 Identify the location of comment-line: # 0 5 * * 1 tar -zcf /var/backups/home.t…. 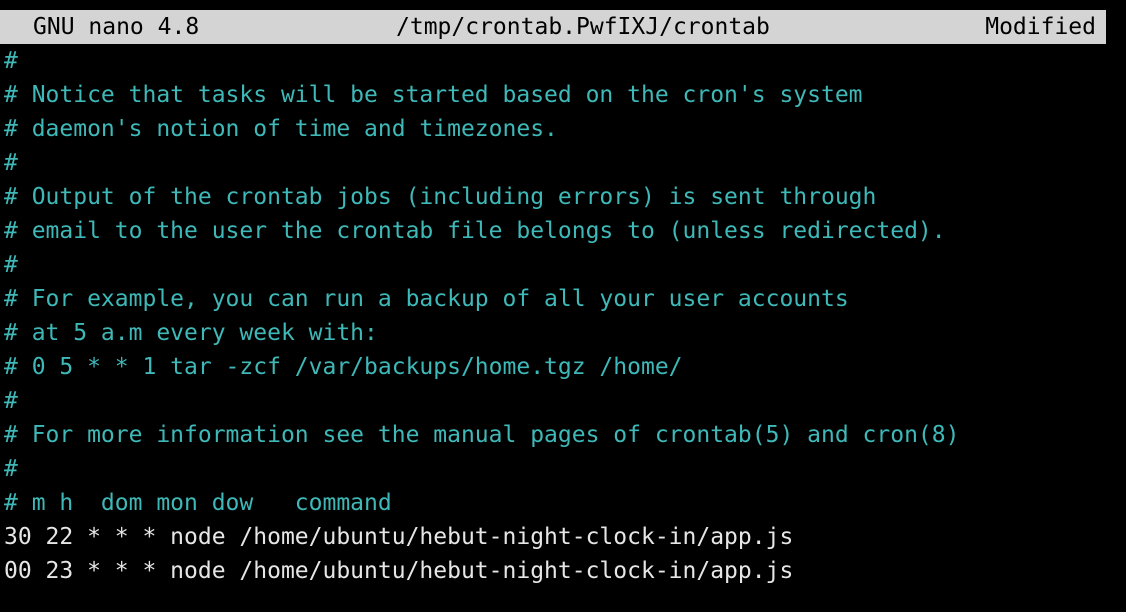
(481, 367).